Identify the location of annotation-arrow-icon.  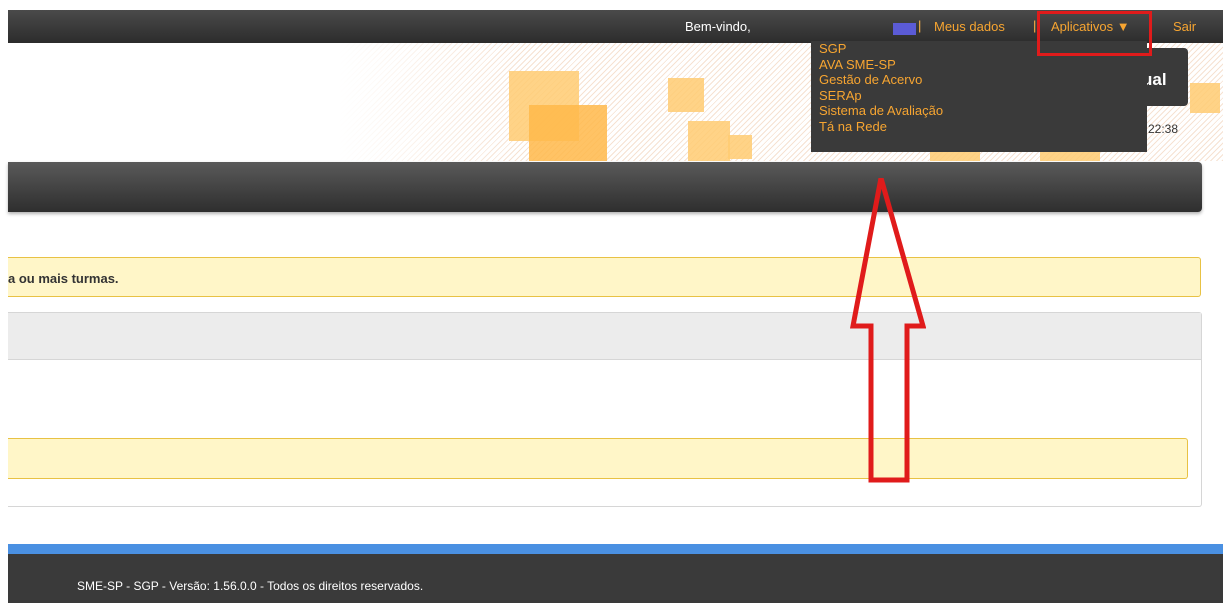
(888, 330).